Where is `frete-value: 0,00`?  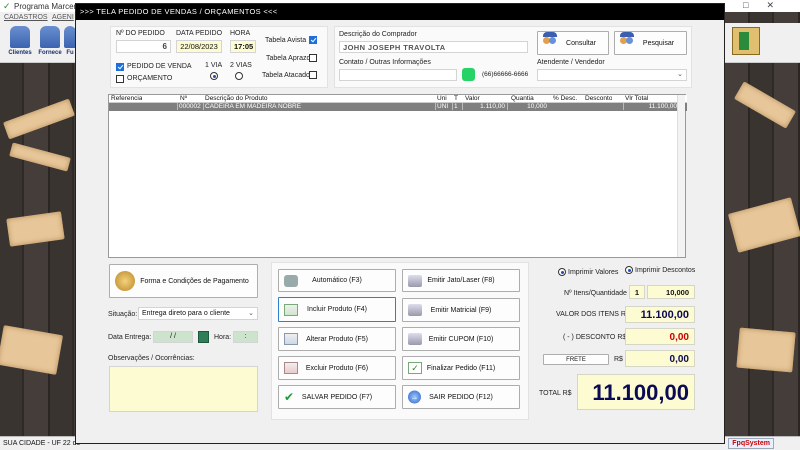 frete-value: 0,00 is located at coordinates (660, 358).